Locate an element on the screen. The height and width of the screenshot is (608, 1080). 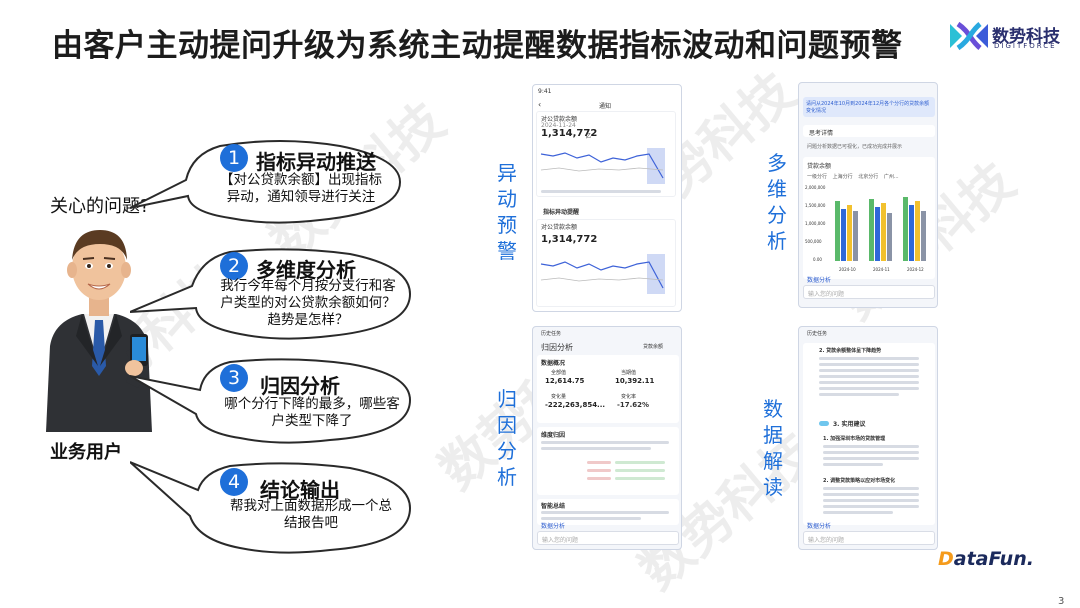
status-time: 9:41 is located at coordinates (545, 91).